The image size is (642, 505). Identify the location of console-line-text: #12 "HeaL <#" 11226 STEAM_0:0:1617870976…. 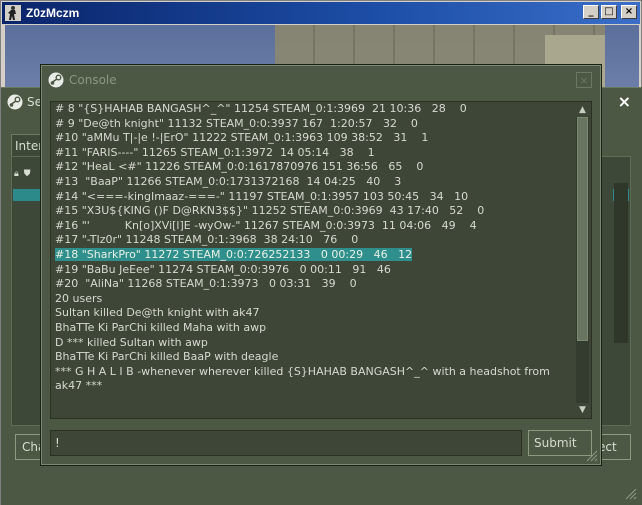
(239, 167).